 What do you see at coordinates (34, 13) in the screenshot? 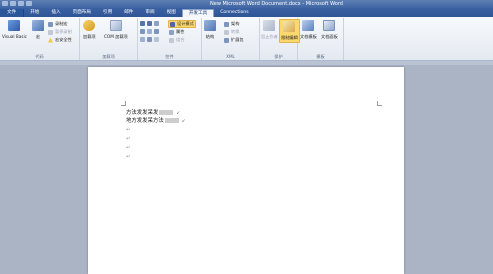
I see `tab-home: 开始` at bounding box center [34, 13].